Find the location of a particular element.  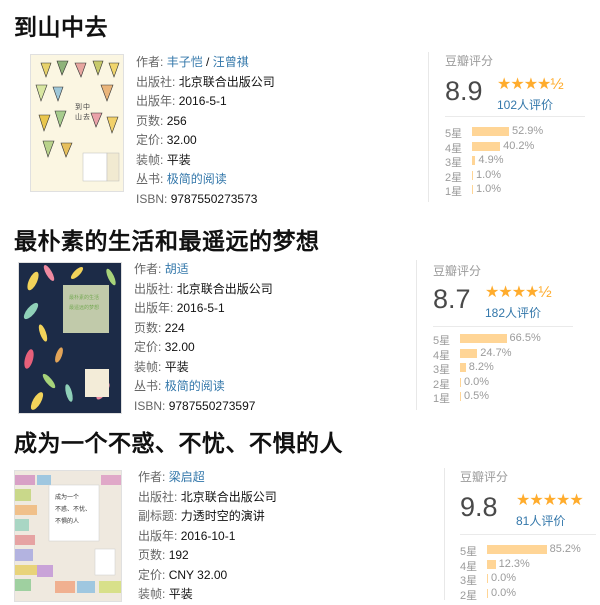

pages-row: 页数: 224 is located at coordinates (203, 329).